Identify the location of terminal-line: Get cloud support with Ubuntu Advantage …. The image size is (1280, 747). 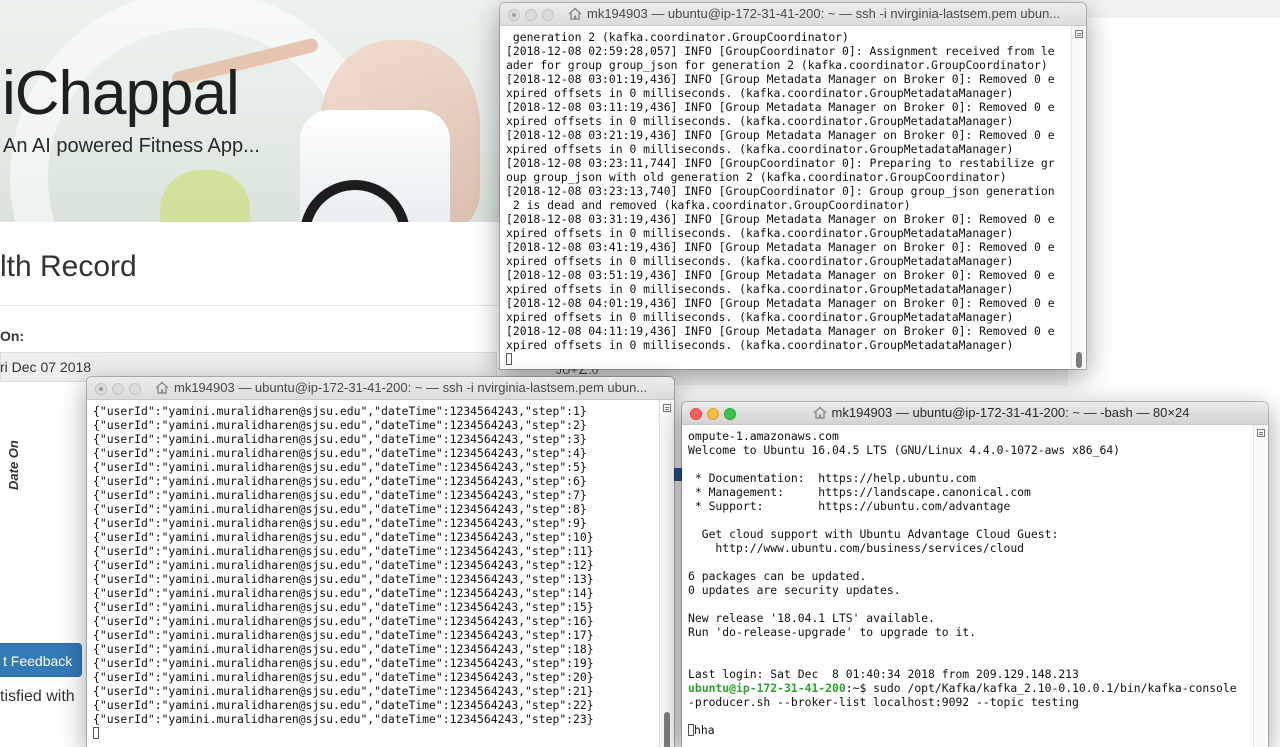
(873, 534).